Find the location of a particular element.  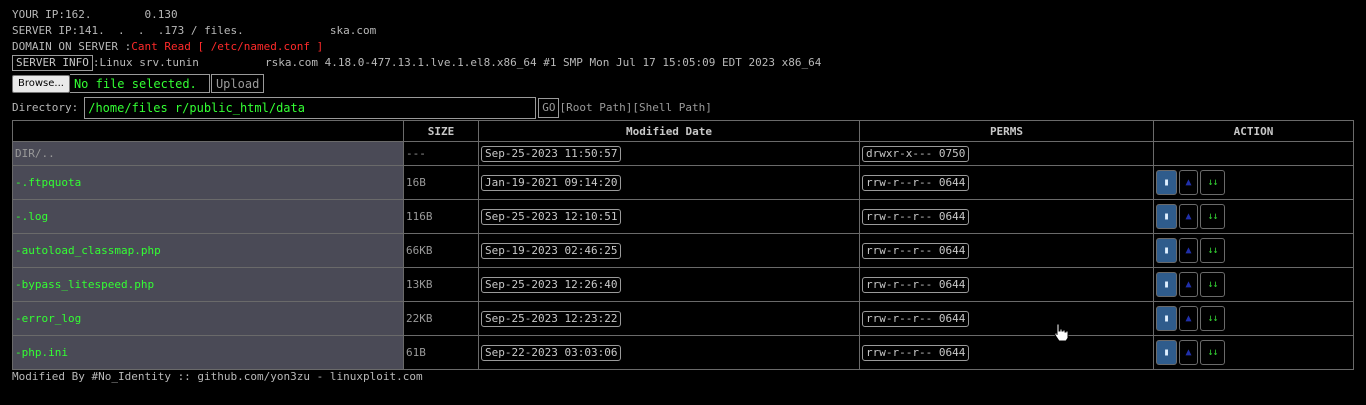

header-action: ACTION is located at coordinates (1253, 131).